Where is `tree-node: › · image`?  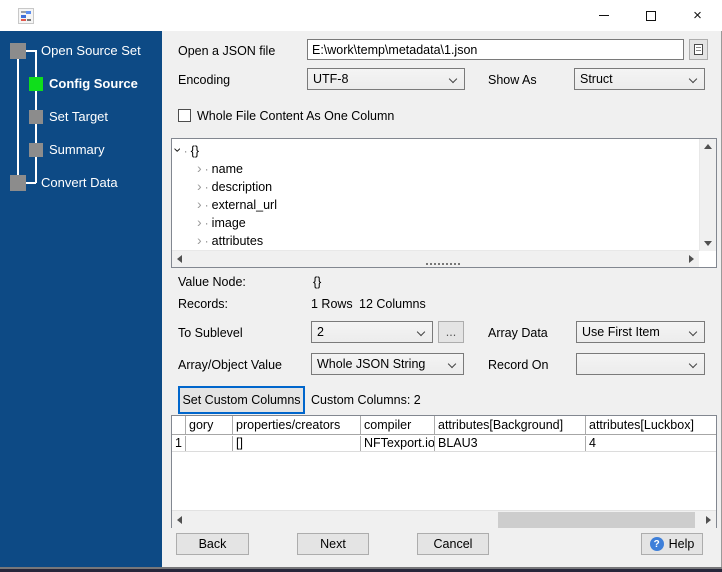
tree-node: › · image is located at coordinates (221, 222).